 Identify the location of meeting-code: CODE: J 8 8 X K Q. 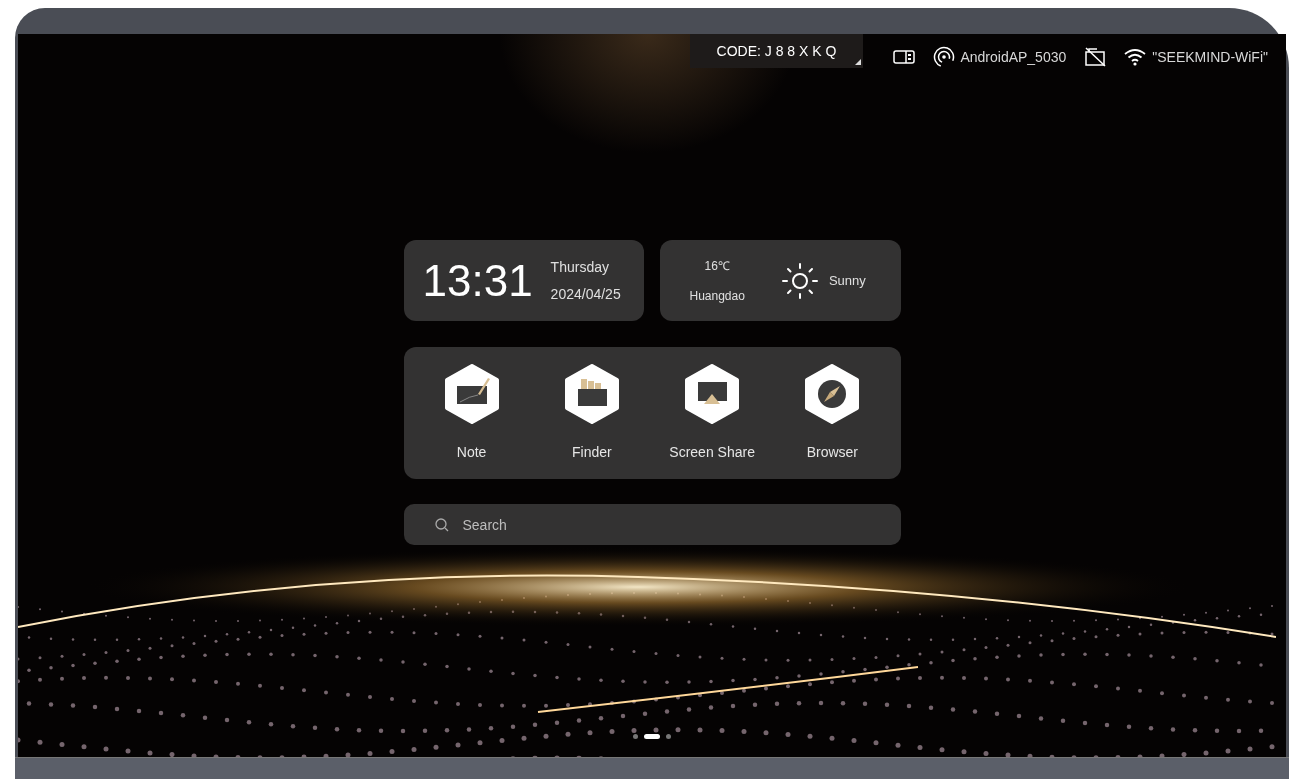
(776, 51).